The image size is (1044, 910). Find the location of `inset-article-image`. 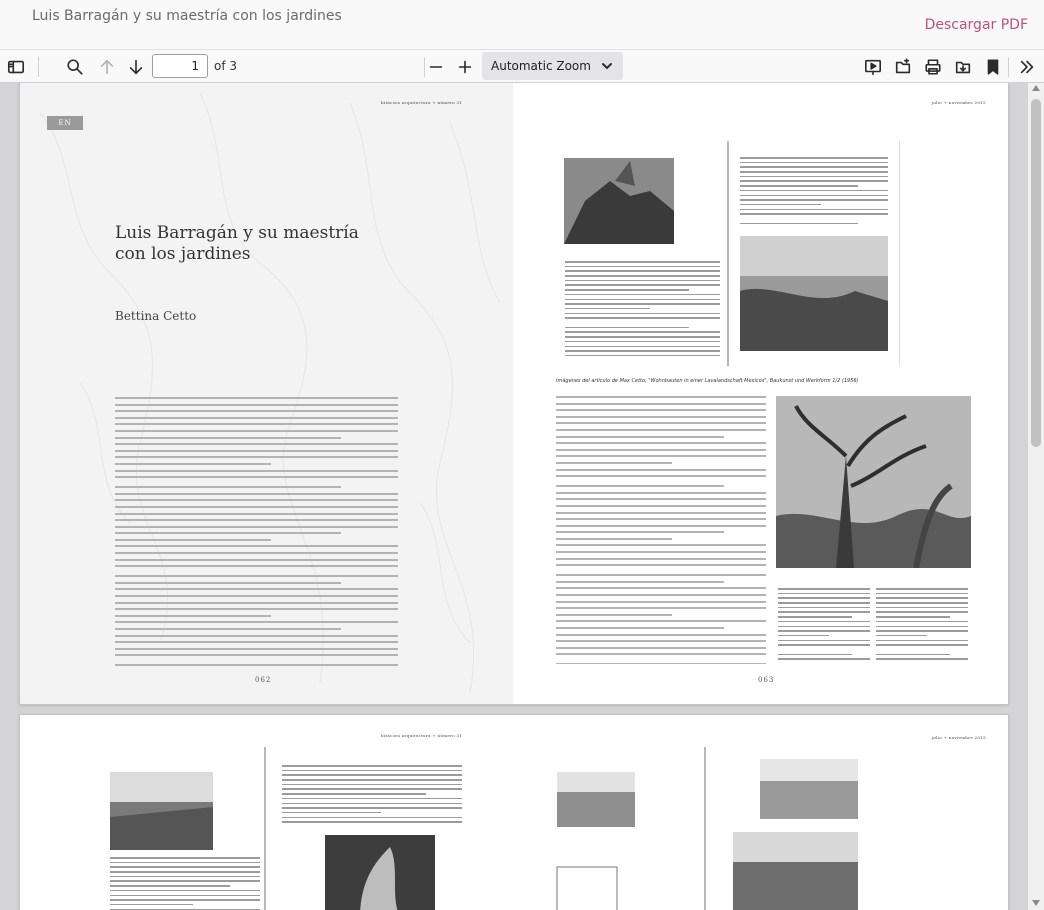

inset-article-image is located at coordinates (873, 617).